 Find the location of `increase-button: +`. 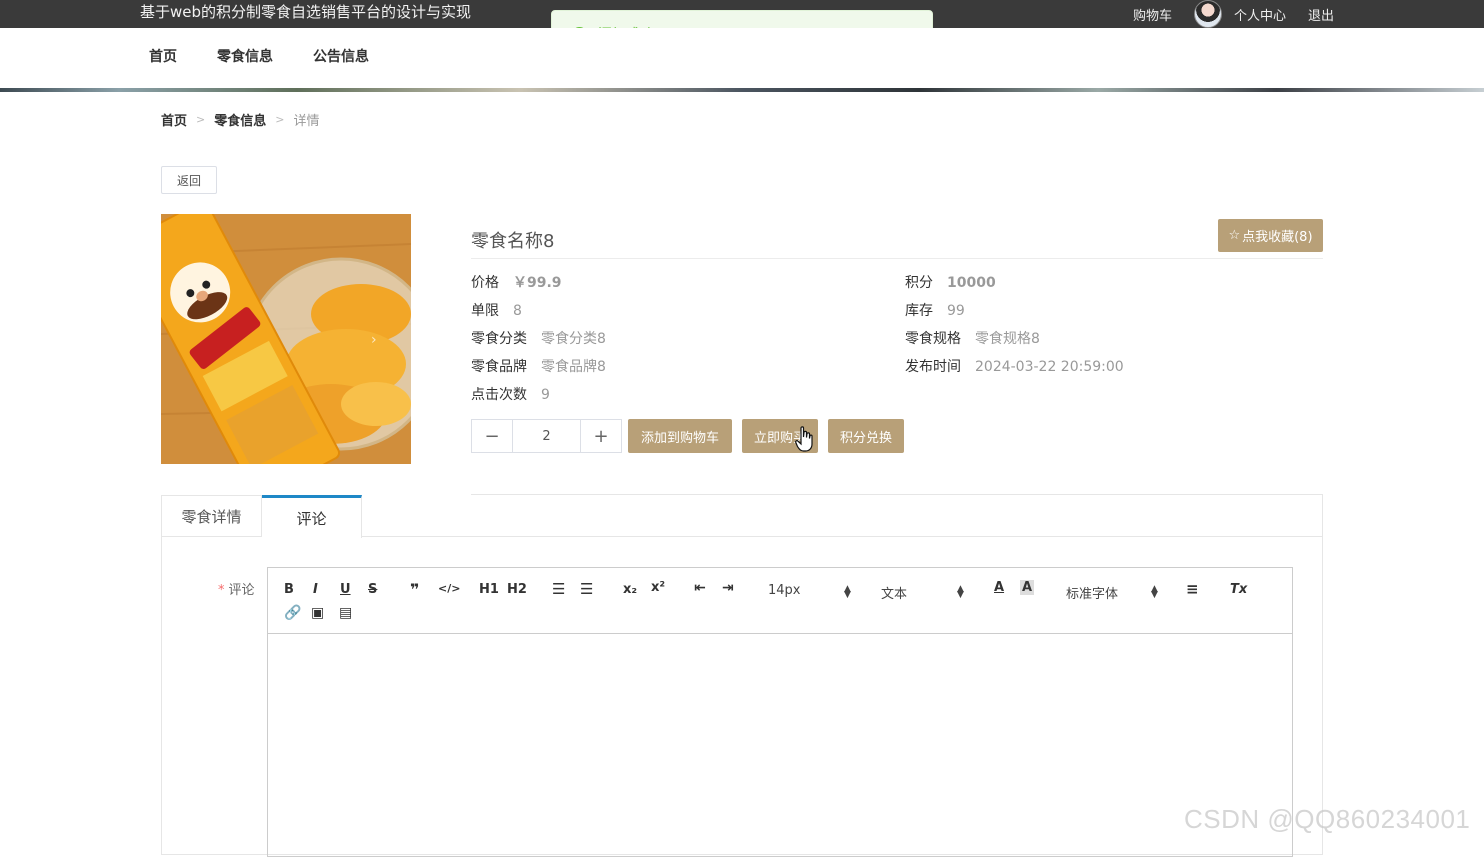

increase-button: + is located at coordinates (601, 436).